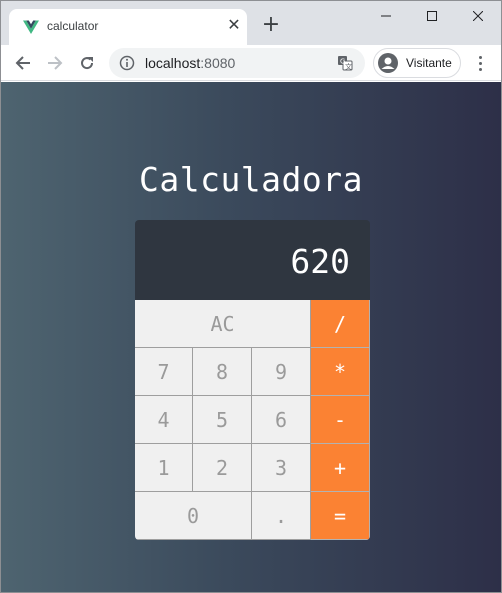 The image size is (502, 593). I want to click on tab-strip: calculator ✕ +, so click(251, 23).